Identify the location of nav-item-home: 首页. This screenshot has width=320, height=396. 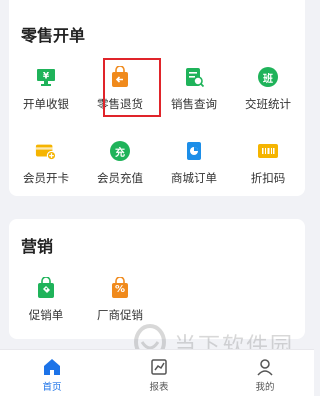
(52, 375).